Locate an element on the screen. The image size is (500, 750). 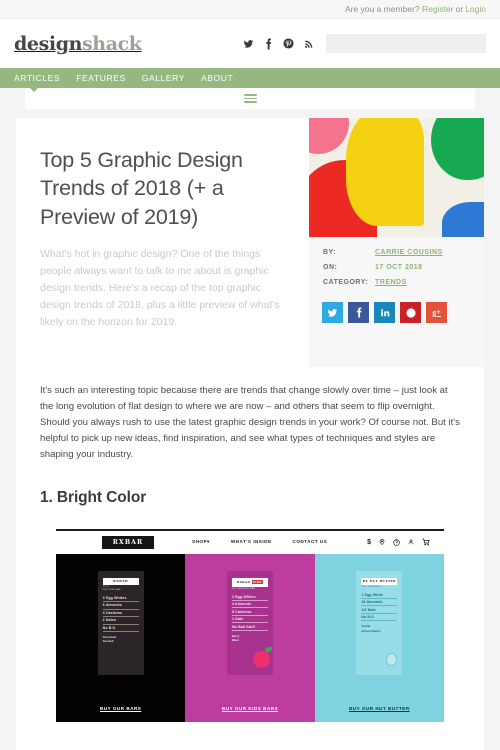
register-link: Register is located at coordinates (438, 9).